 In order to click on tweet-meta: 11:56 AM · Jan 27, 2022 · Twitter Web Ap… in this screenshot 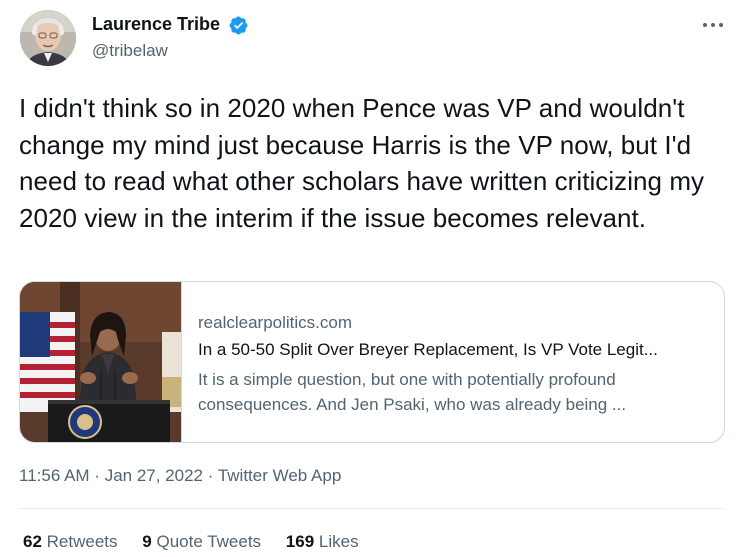, I will do `click(180, 476)`.